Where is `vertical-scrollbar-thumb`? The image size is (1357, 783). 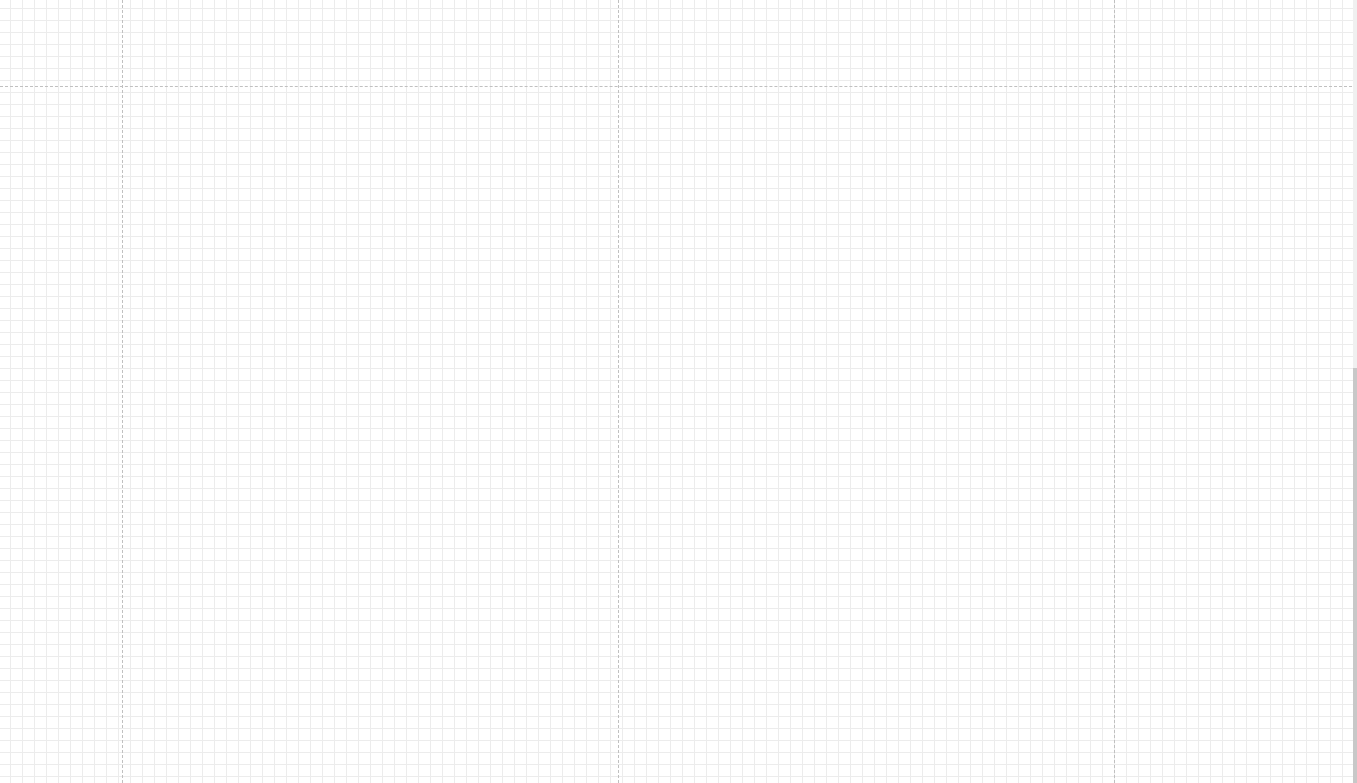 vertical-scrollbar-thumb is located at coordinates (1355, 575).